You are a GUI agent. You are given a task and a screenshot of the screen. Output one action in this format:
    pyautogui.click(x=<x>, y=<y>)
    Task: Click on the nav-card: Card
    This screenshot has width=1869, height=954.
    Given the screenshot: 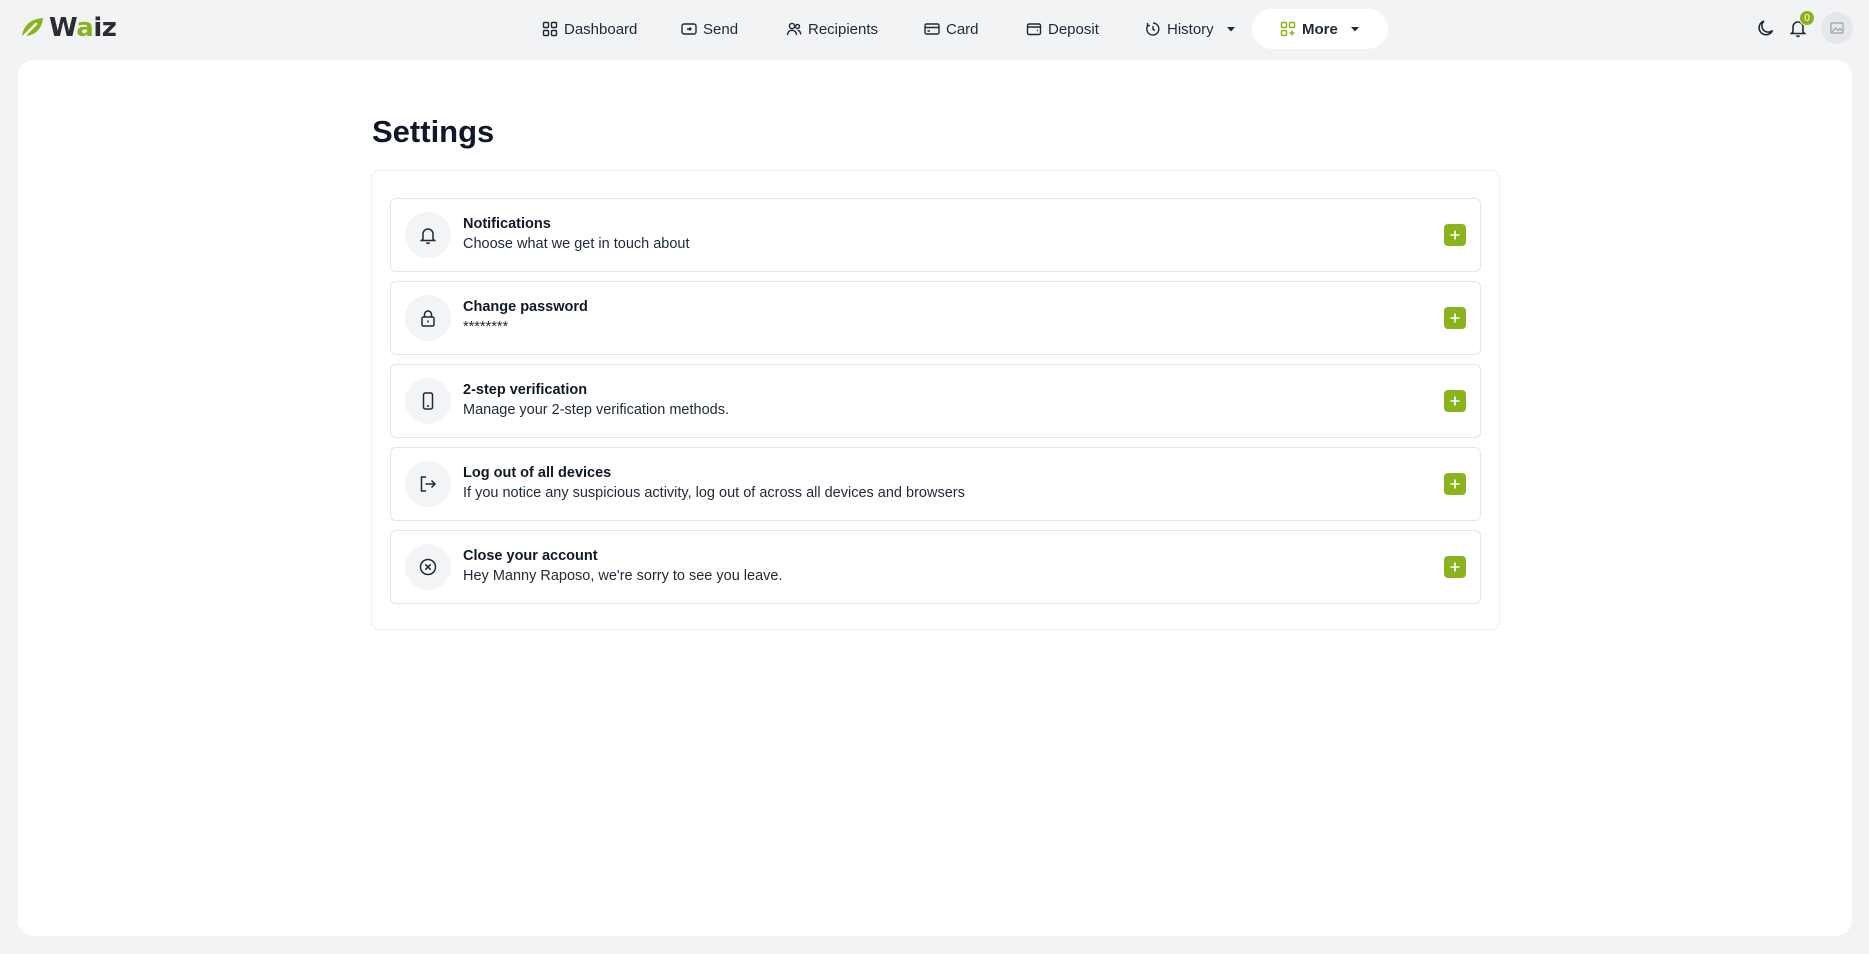 What is the action you would take?
    pyautogui.click(x=951, y=29)
    